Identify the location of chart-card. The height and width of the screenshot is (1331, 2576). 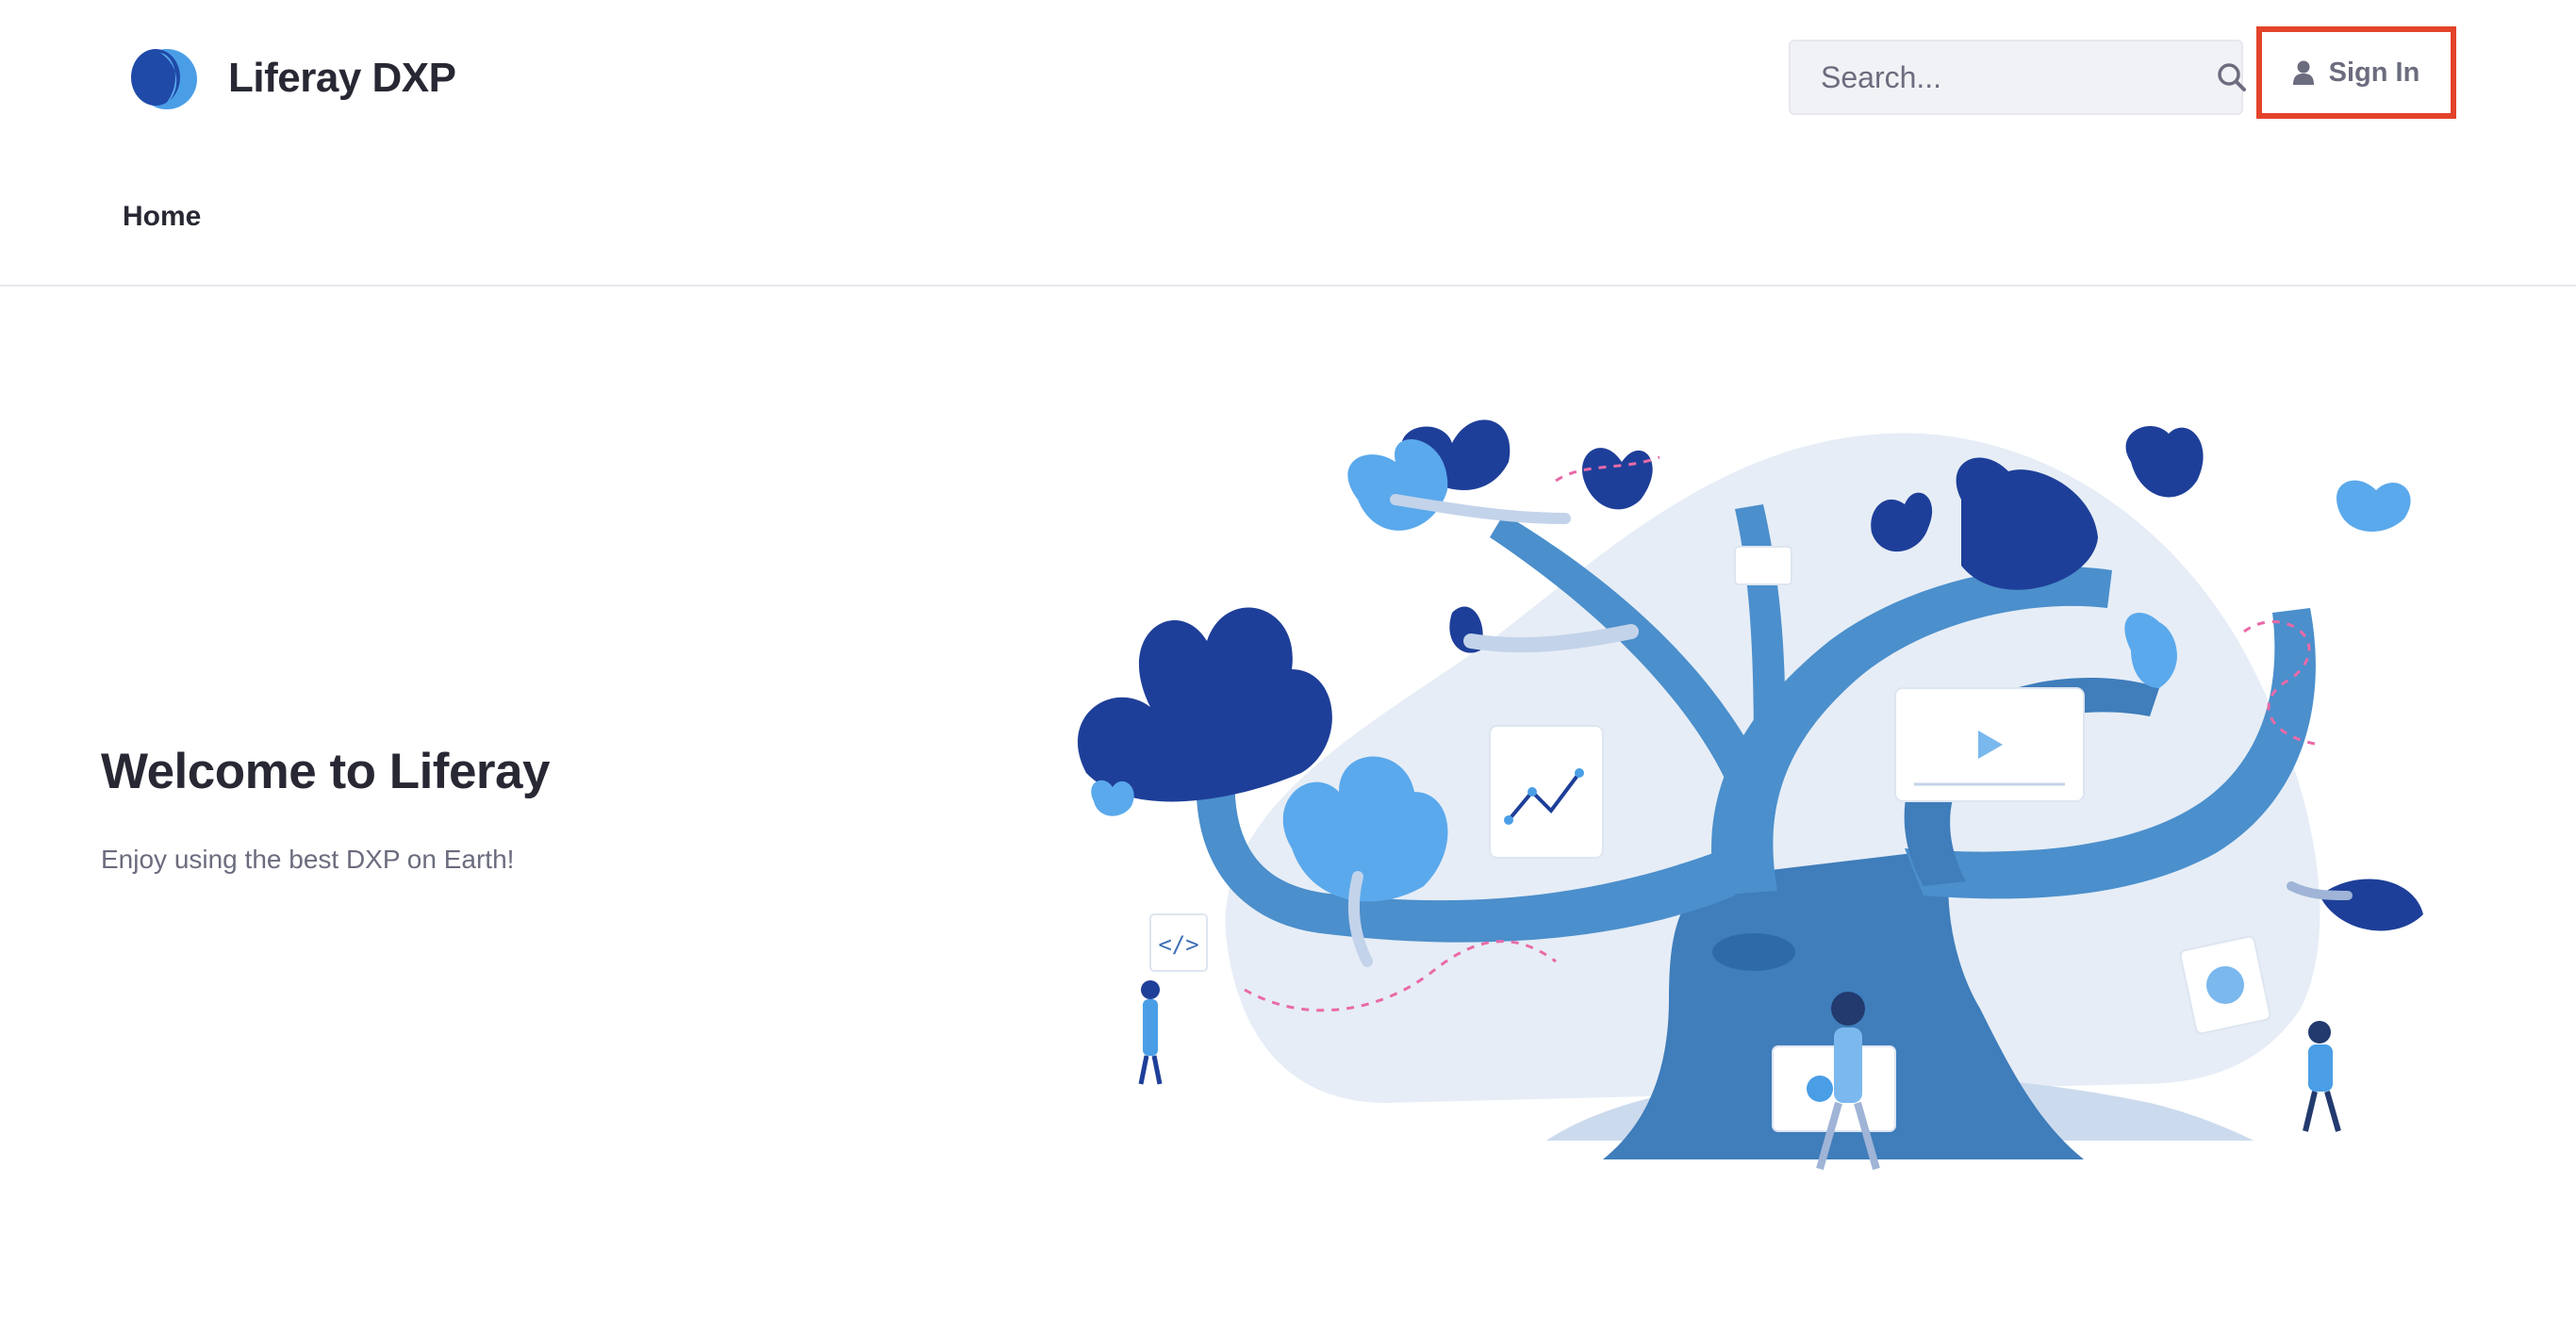
(1546, 792).